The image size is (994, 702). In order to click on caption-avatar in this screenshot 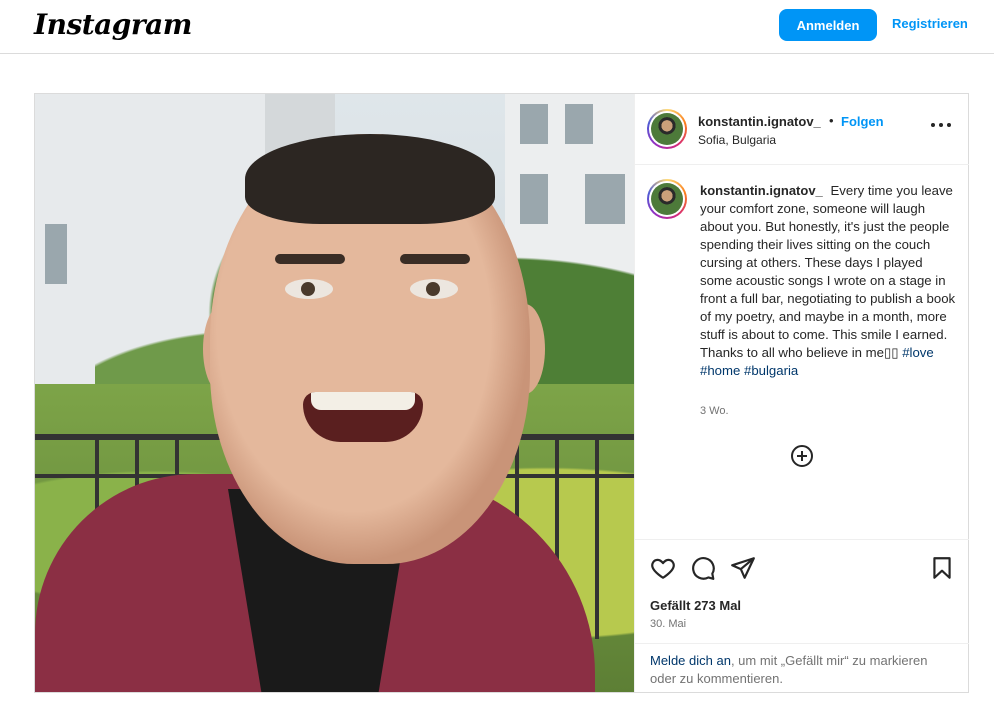, I will do `click(667, 199)`.